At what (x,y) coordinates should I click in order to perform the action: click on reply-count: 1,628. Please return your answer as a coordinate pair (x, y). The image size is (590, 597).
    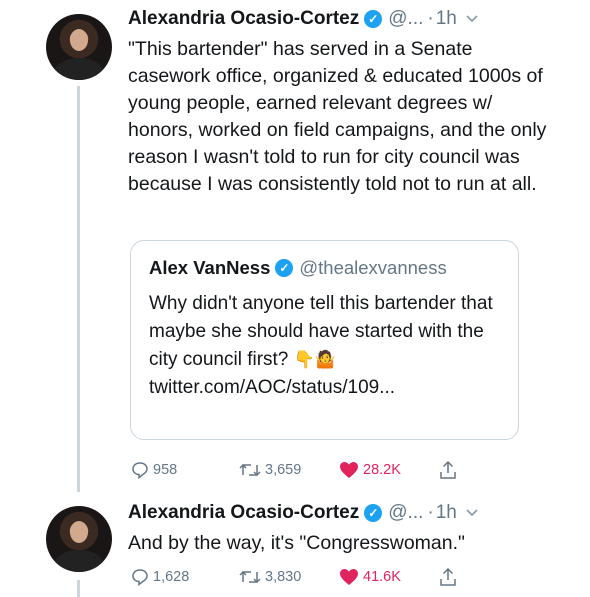
    Looking at the image, I should click on (171, 577).